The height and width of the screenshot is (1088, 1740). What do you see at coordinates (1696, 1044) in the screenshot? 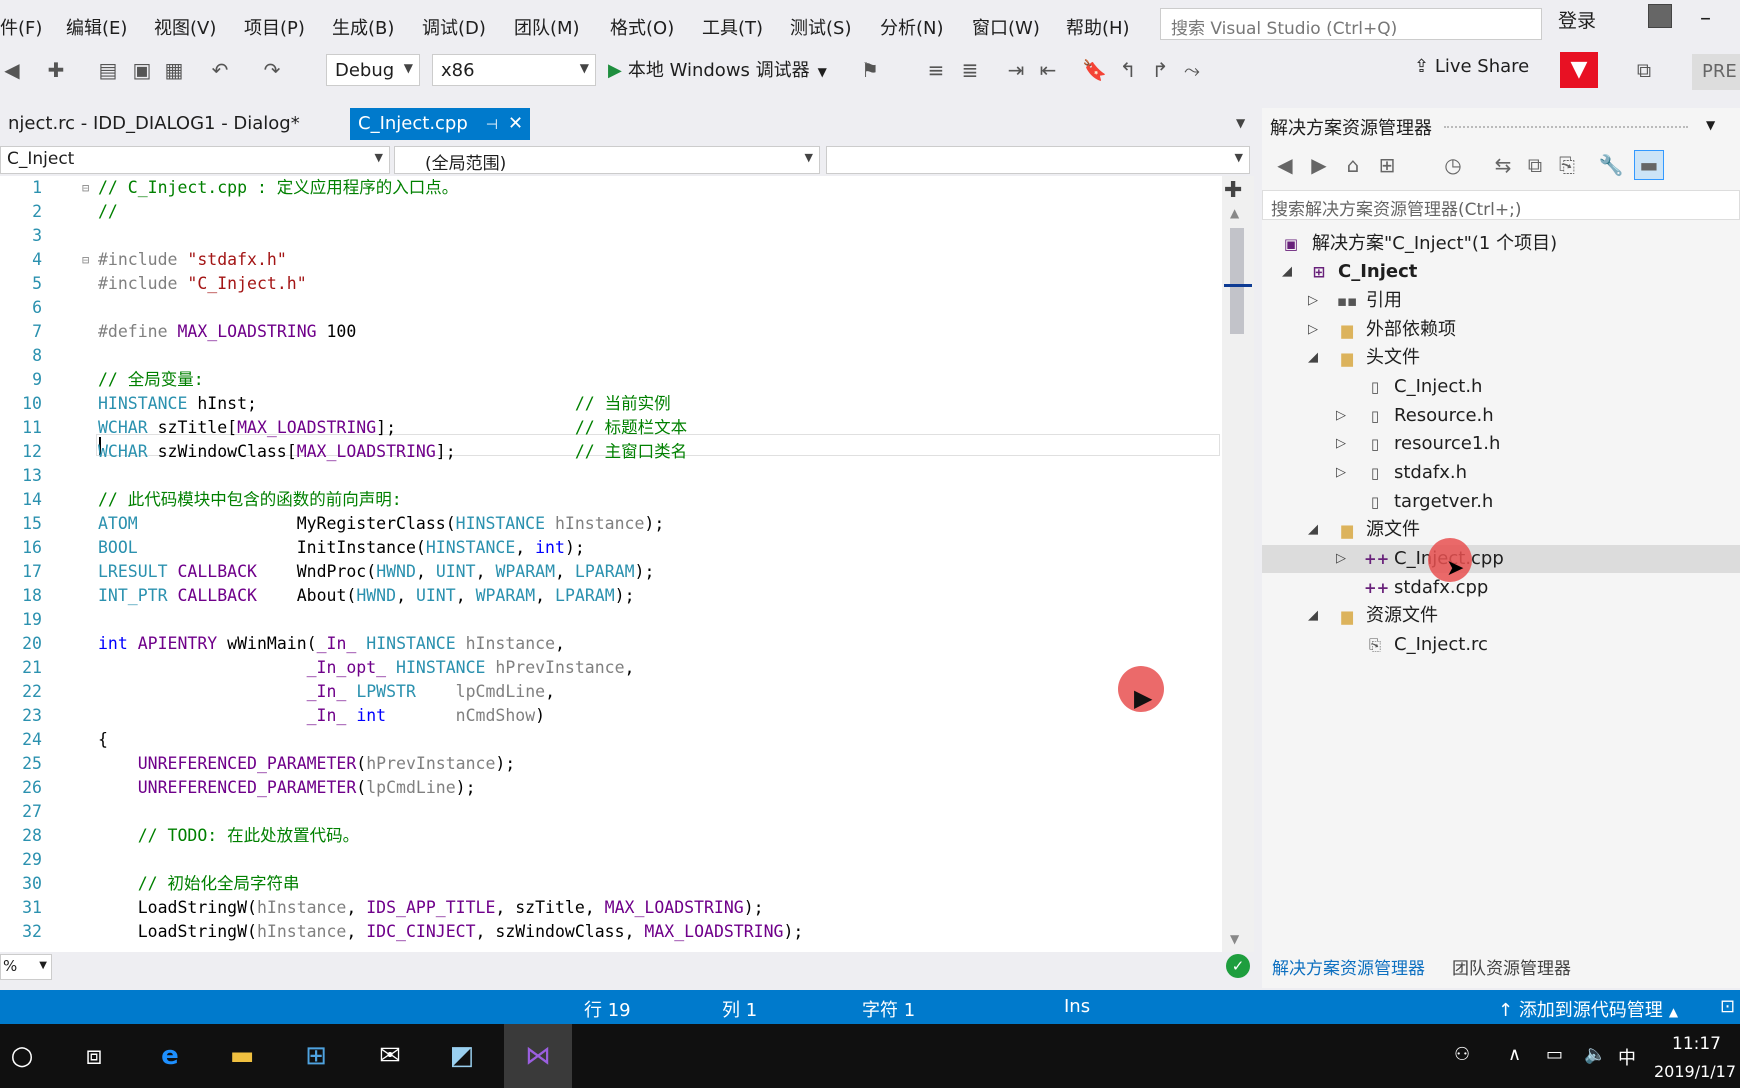
I see `clock-time: 11:17` at bounding box center [1696, 1044].